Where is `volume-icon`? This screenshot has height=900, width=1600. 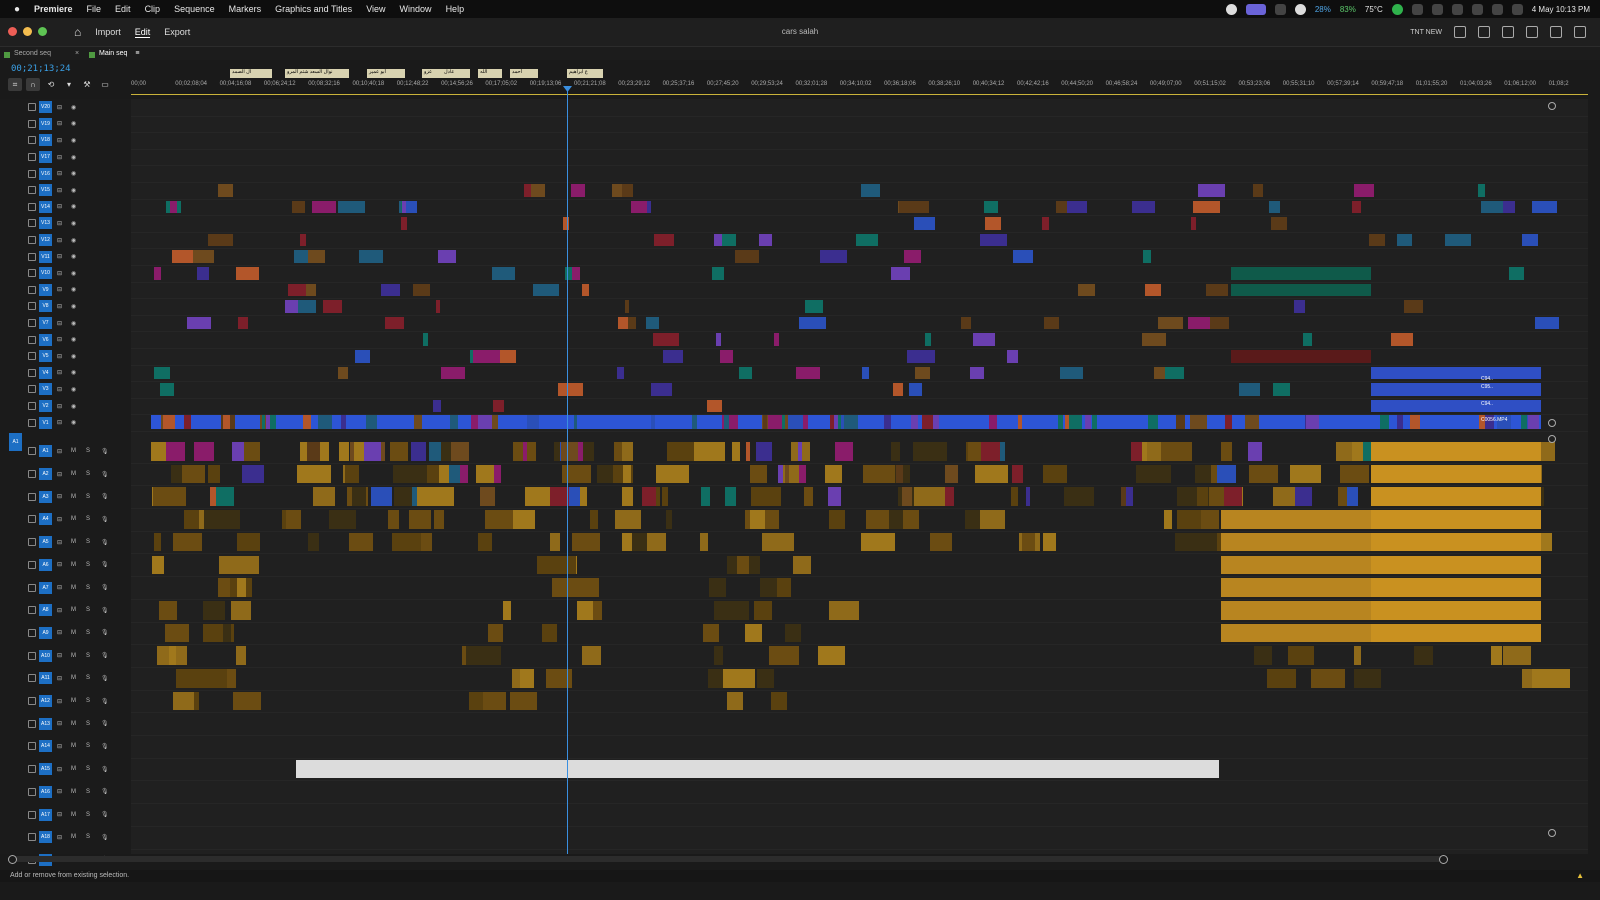
volume-icon is located at coordinates (1556, 32).